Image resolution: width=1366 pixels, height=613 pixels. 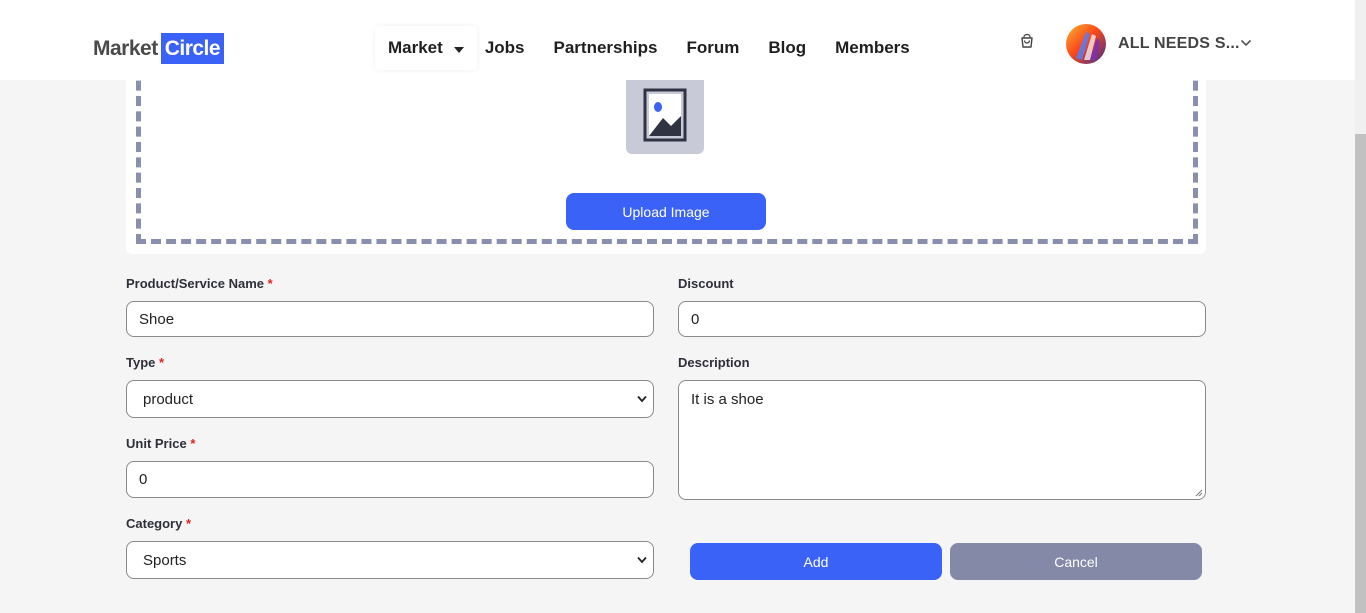 What do you see at coordinates (665, 114) in the screenshot?
I see `image-icon` at bounding box center [665, 114].